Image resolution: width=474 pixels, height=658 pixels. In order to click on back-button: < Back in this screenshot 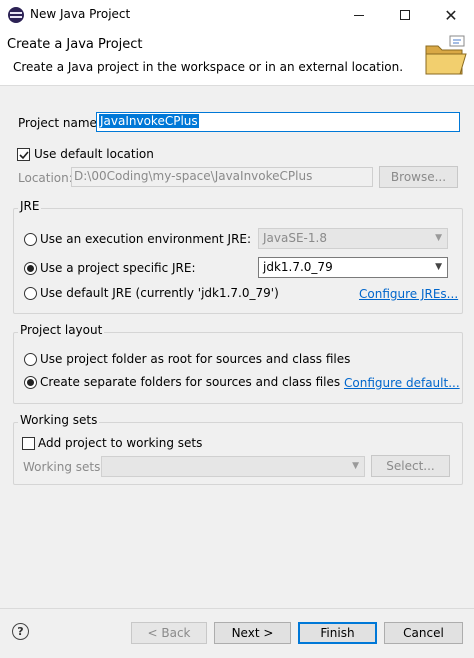, I will do `click(169, 633)`.